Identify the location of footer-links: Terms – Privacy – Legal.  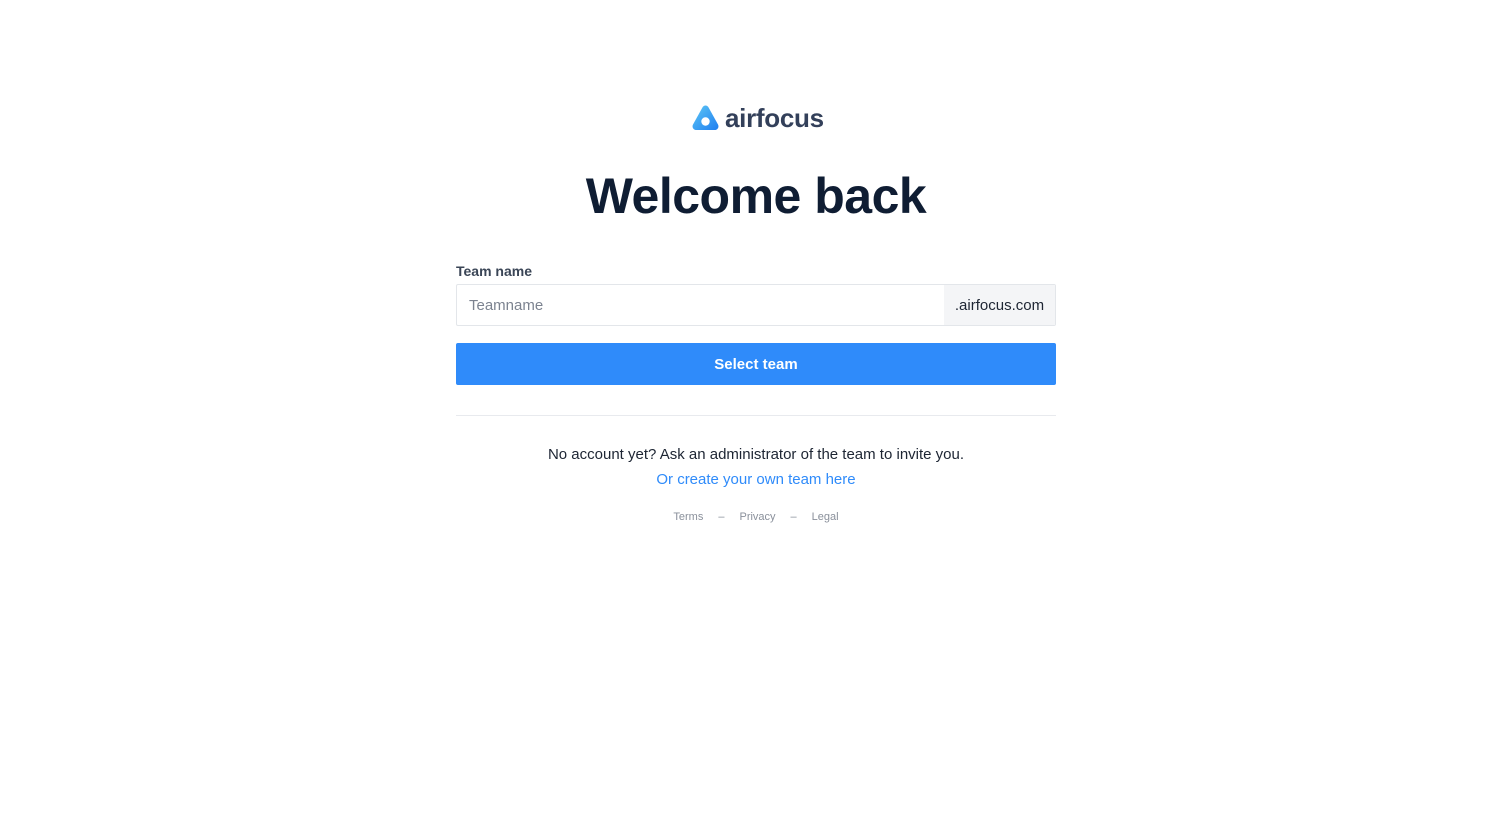
(756, 517).